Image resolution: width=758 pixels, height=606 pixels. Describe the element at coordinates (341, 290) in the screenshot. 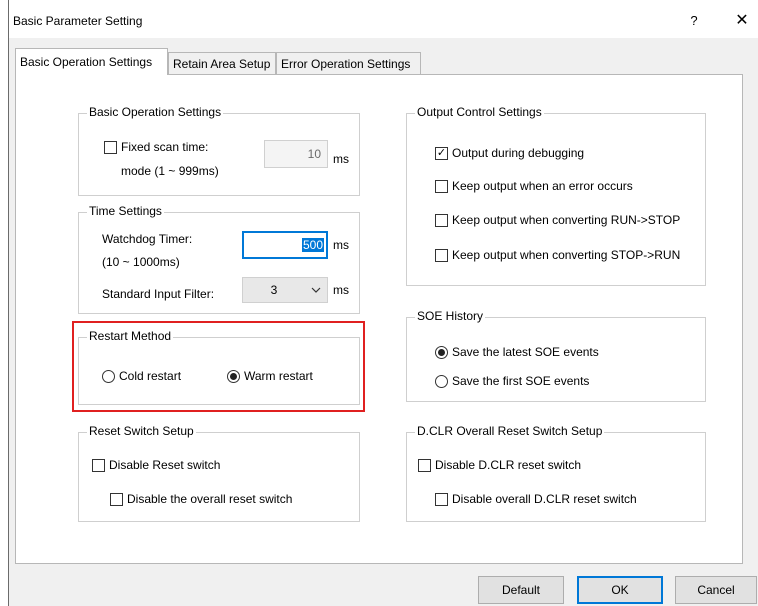

I see `input-filter-unit: ms` at that location.